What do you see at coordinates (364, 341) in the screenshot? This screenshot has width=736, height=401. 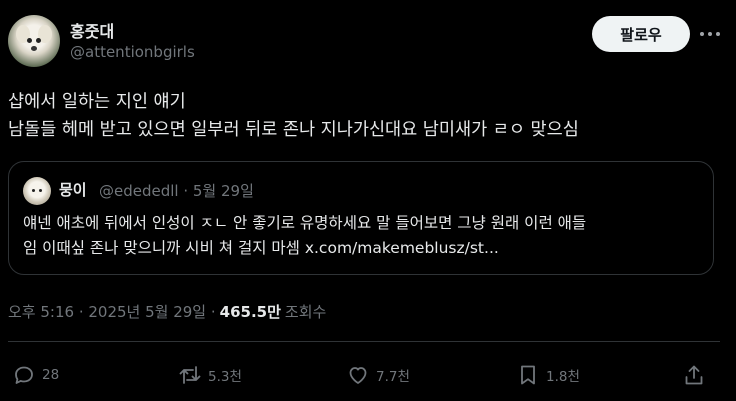 I see `divider` at bounding box center [364, 341].